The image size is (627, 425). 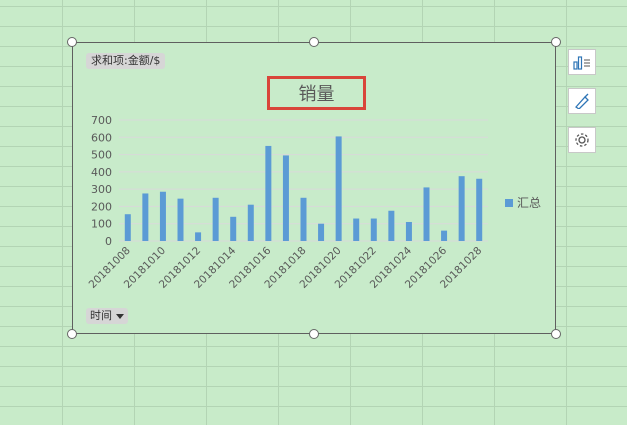 I want to click on y-tick-label: 200, so click(x=101, y=206).